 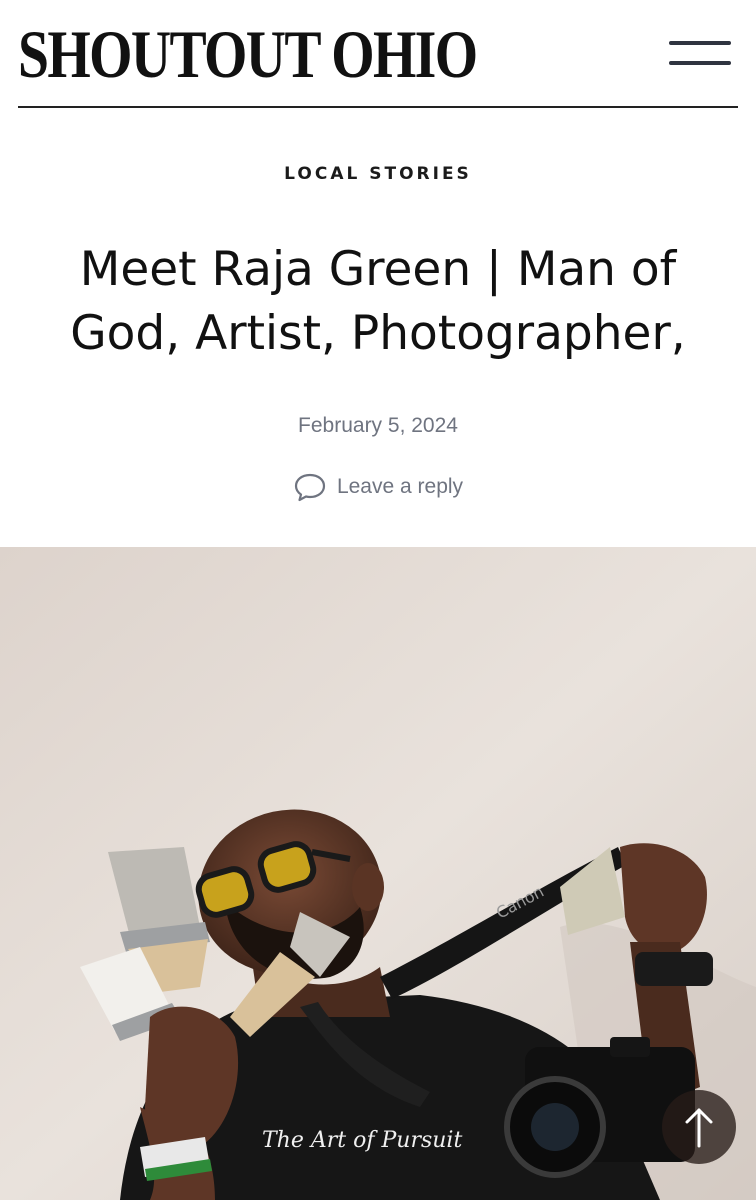 What do you see at coordinates (378, 426) in the screenshot?
I see `post-date: February 5, 2024` at bounding box center [378, 426].